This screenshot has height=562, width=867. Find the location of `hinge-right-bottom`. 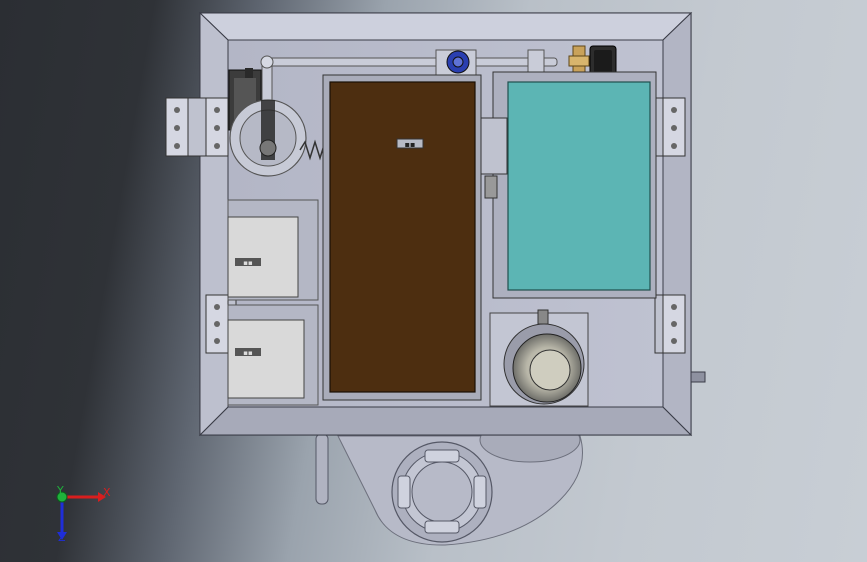

hinge-right-bottom is located at coordinates (670, 324).